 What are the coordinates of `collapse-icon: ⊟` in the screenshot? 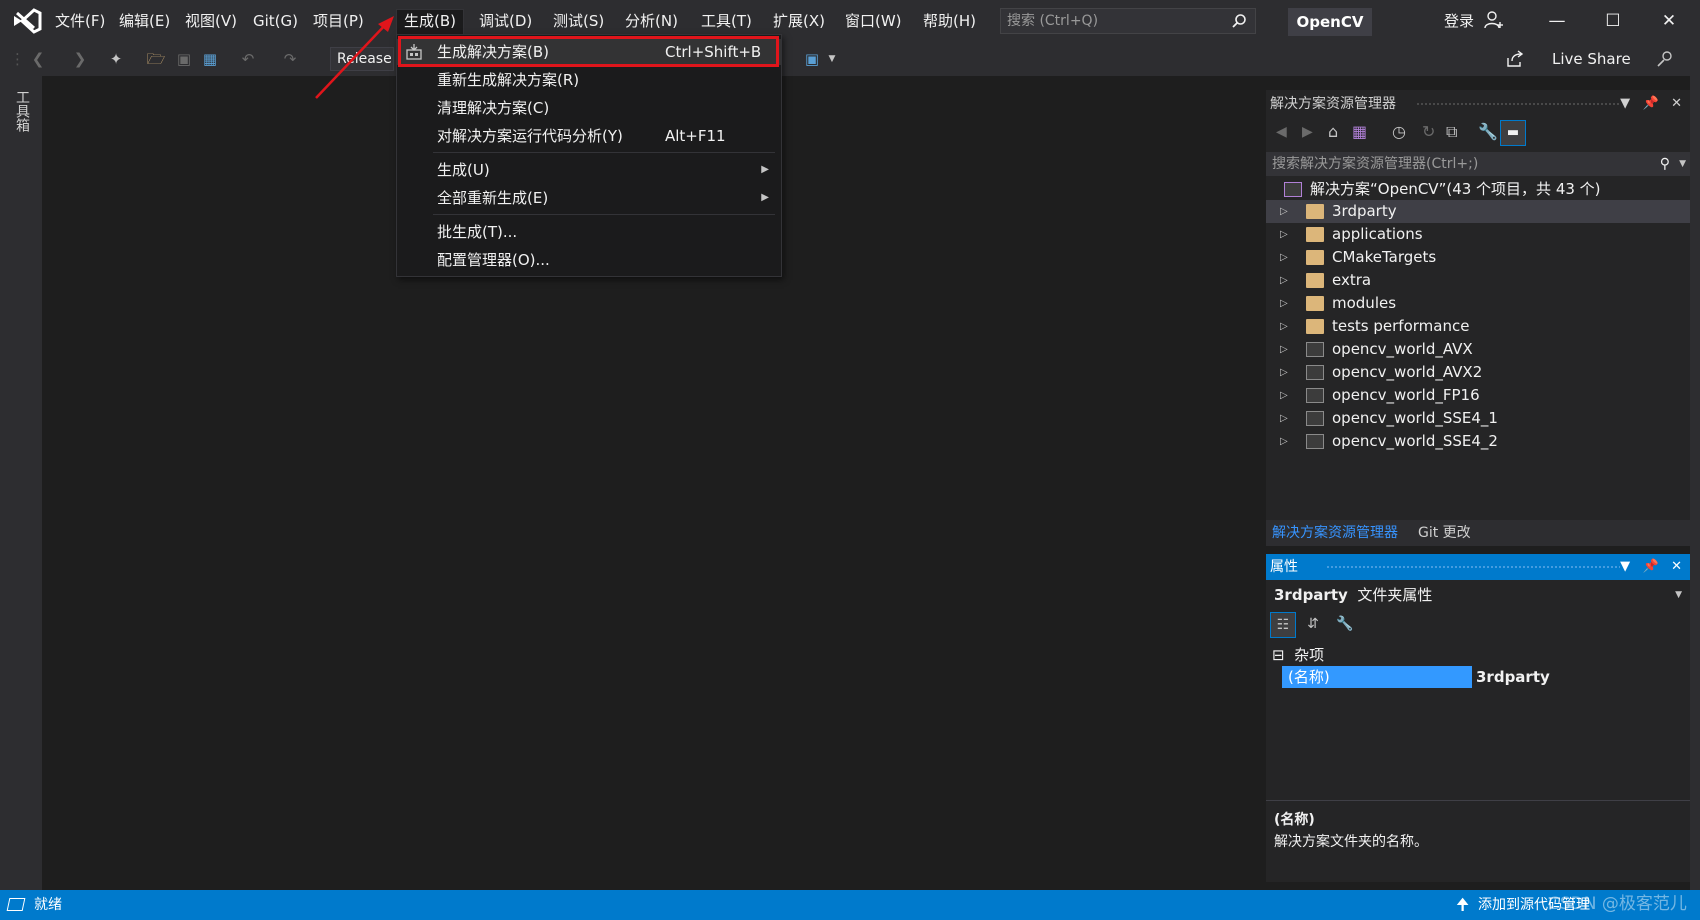 It's located at (1278, 655).